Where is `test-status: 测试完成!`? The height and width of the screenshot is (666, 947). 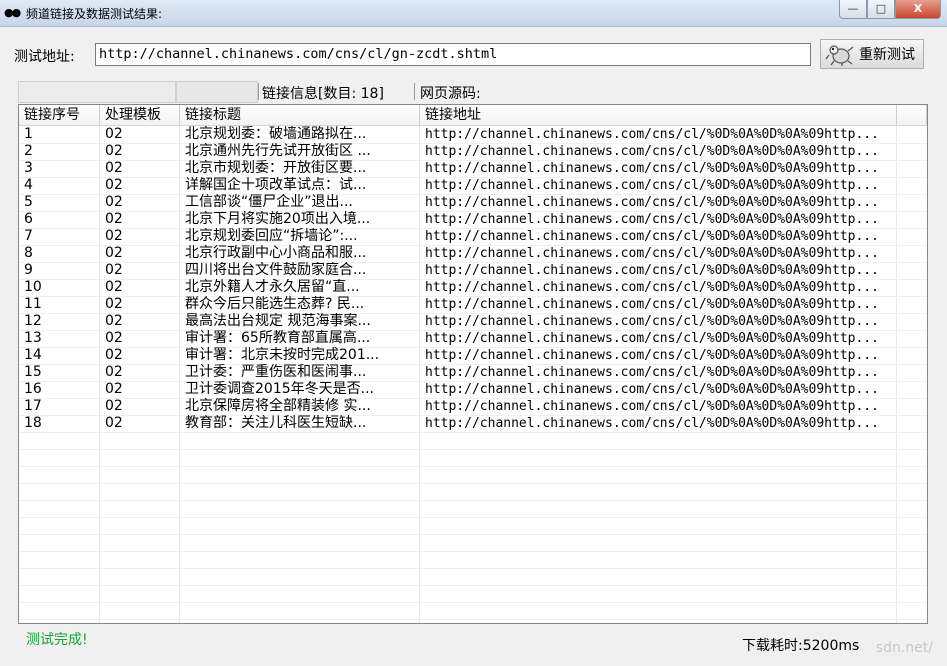
test-status: 测试完成! is located at coordinates (57, 640).